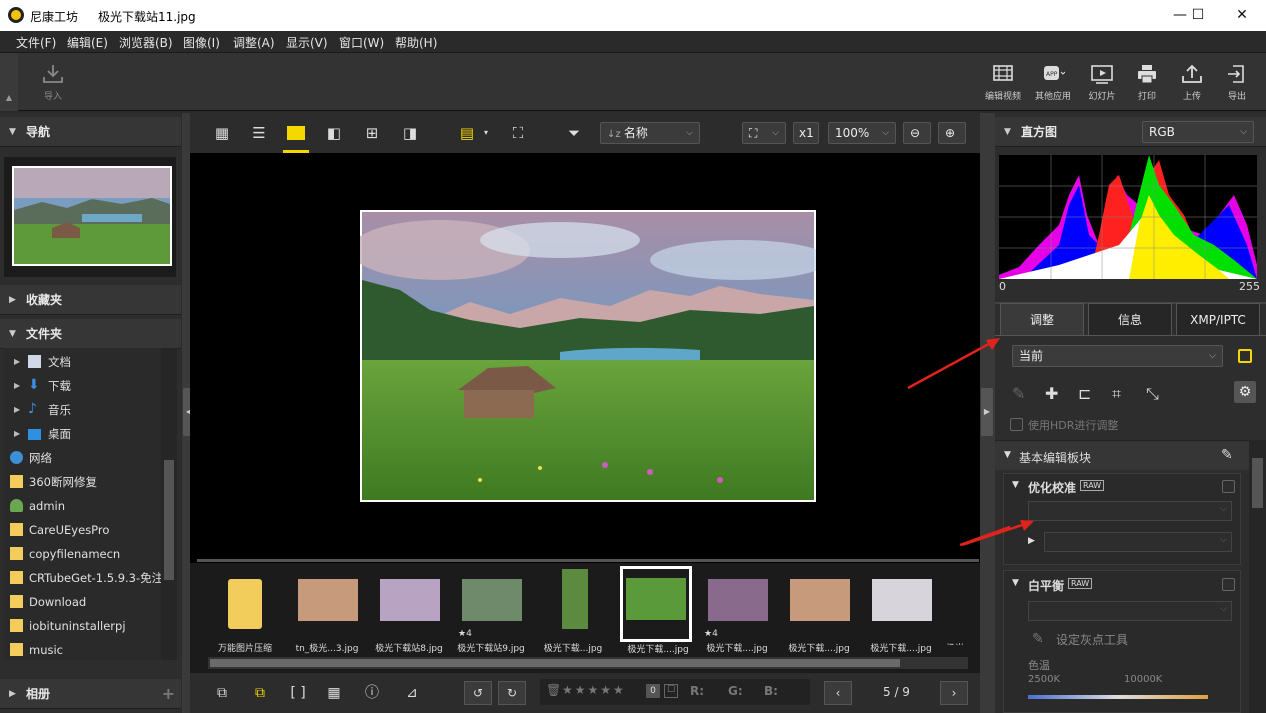  I want to click on thumbnail-item: 极光, so click(960, 609).